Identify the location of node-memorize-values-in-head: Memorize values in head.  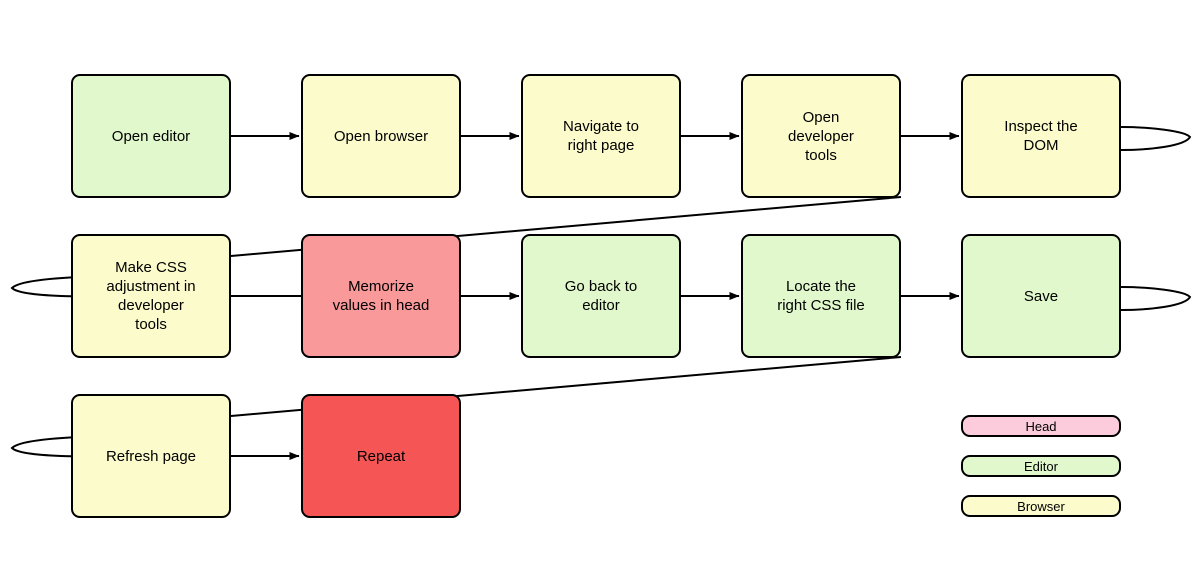
(381, 296).